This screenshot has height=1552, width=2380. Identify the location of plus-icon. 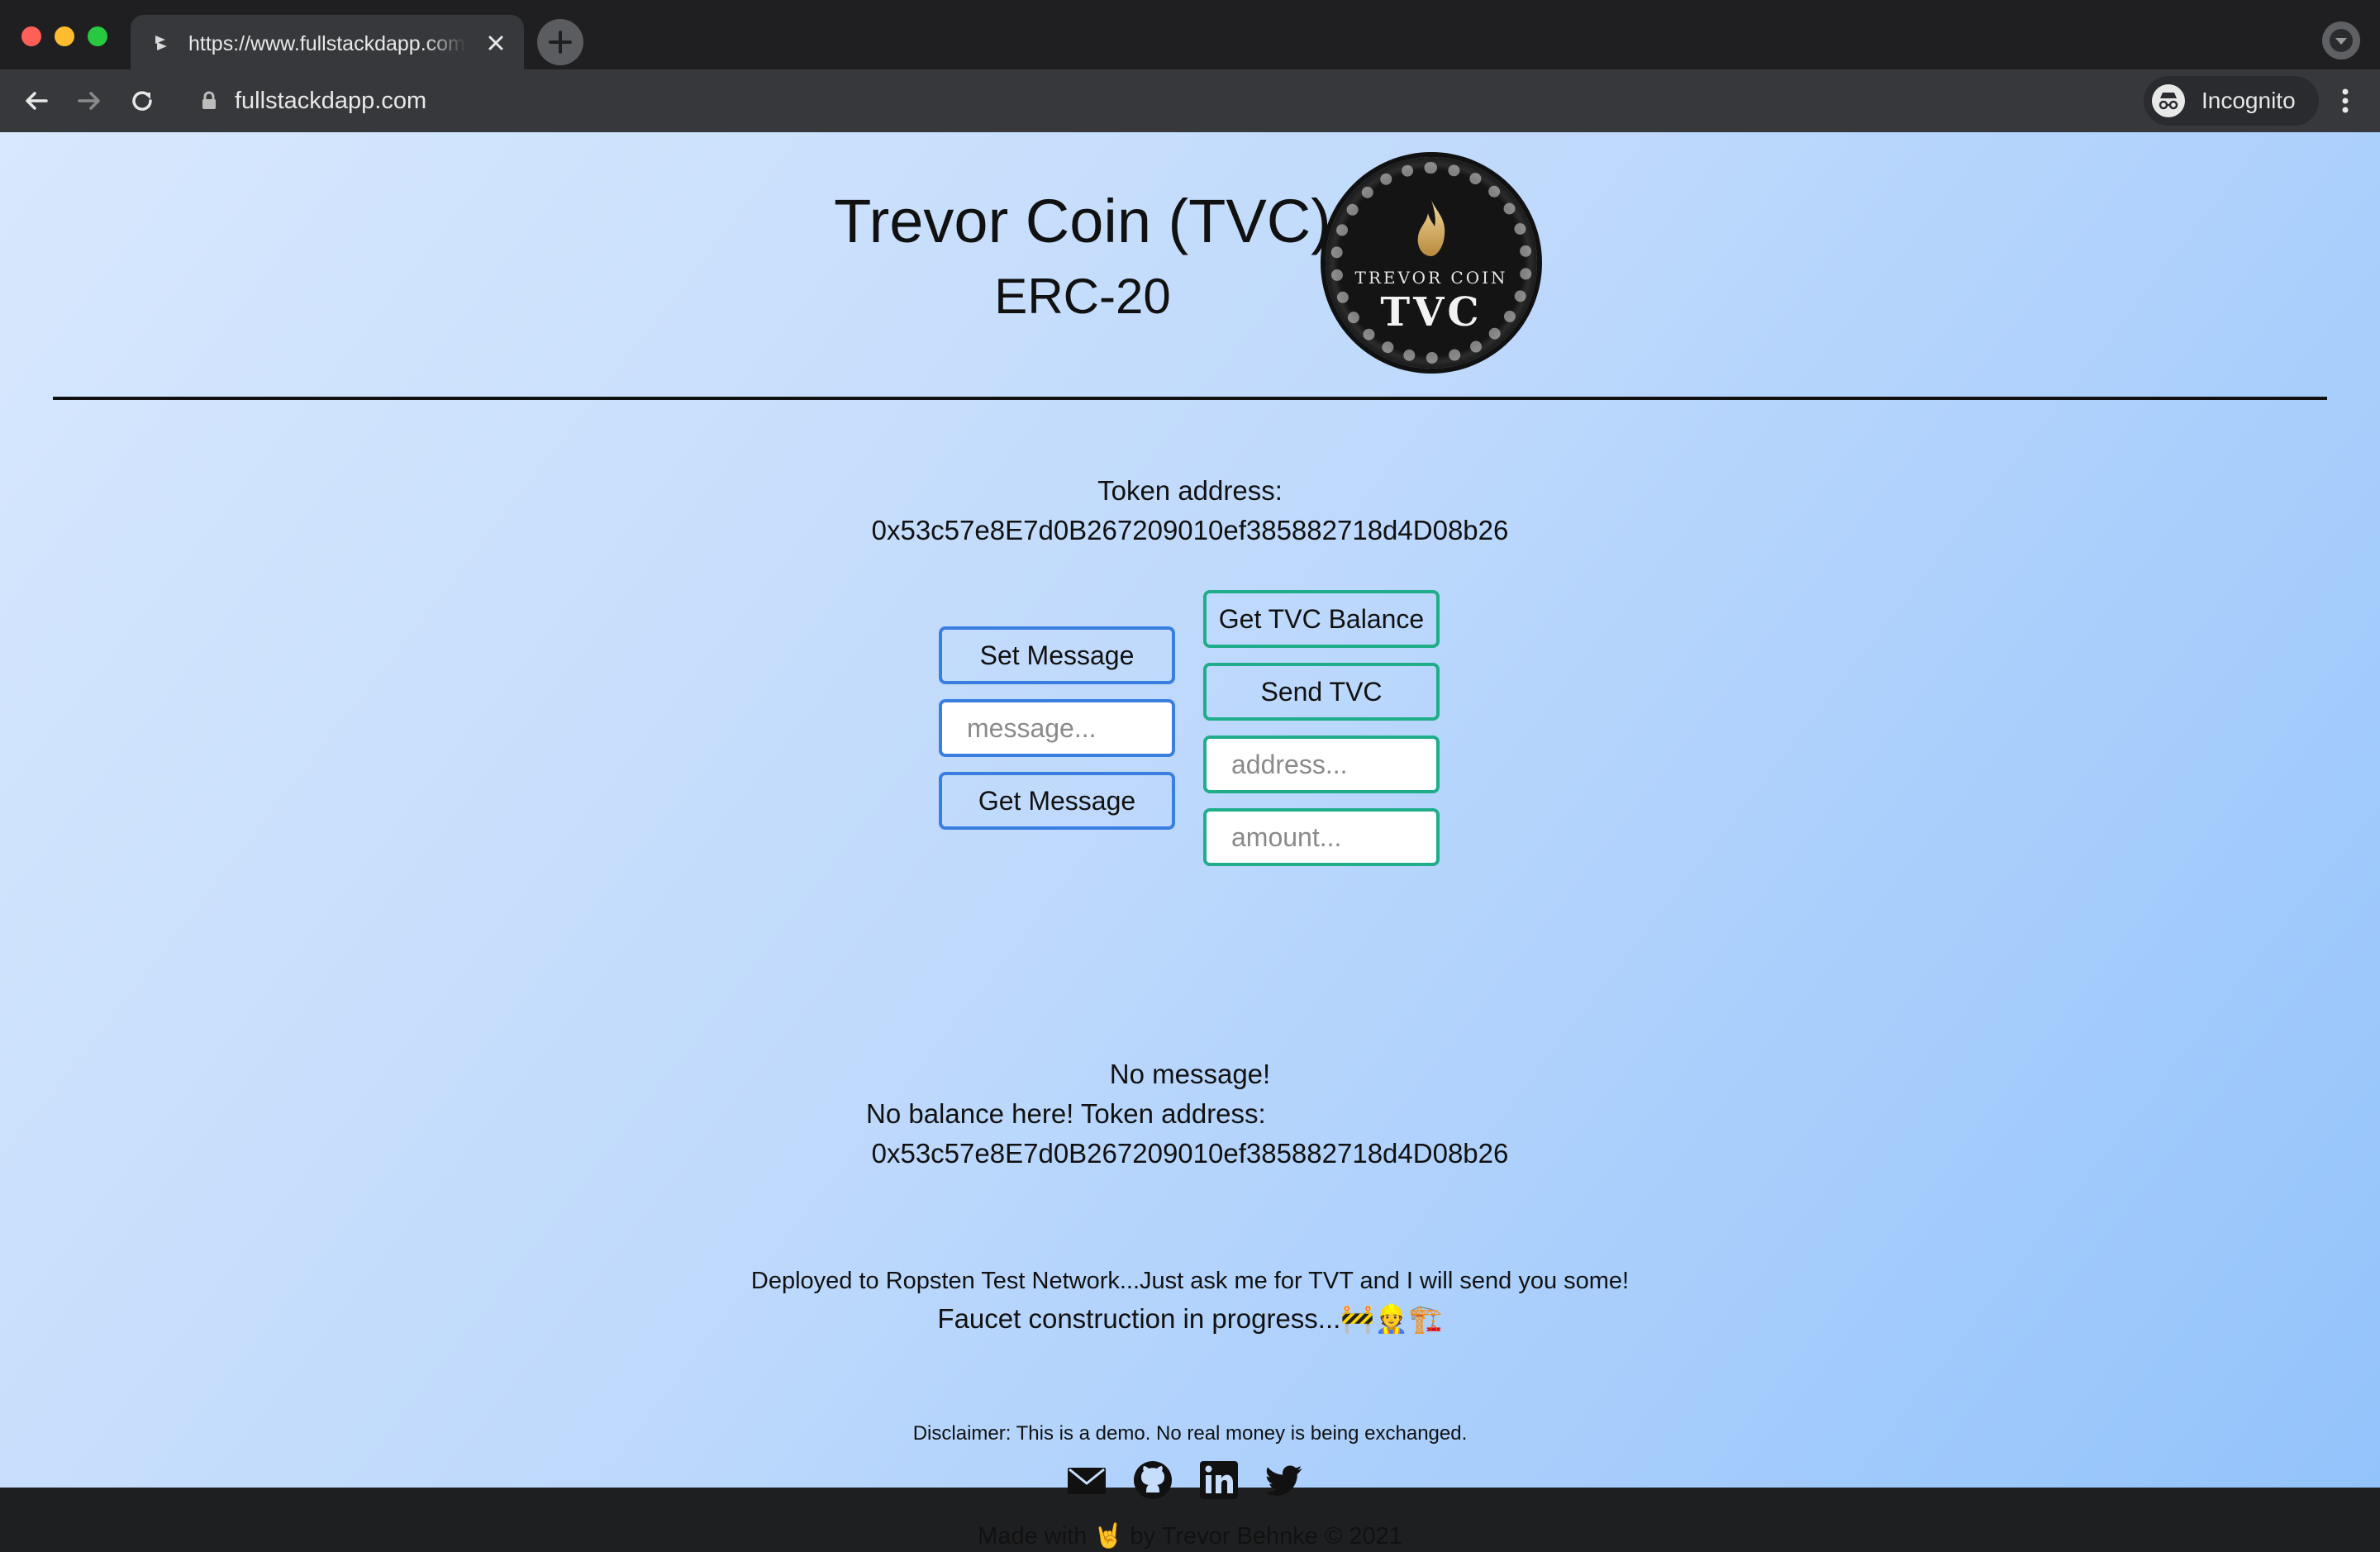
(560, 42).